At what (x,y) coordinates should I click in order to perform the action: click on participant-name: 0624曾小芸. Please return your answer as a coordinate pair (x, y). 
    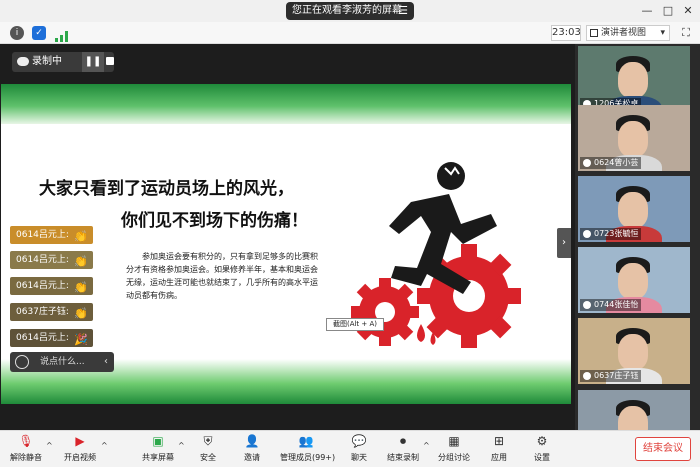
    Looking at the image, I should click on (611, 163).